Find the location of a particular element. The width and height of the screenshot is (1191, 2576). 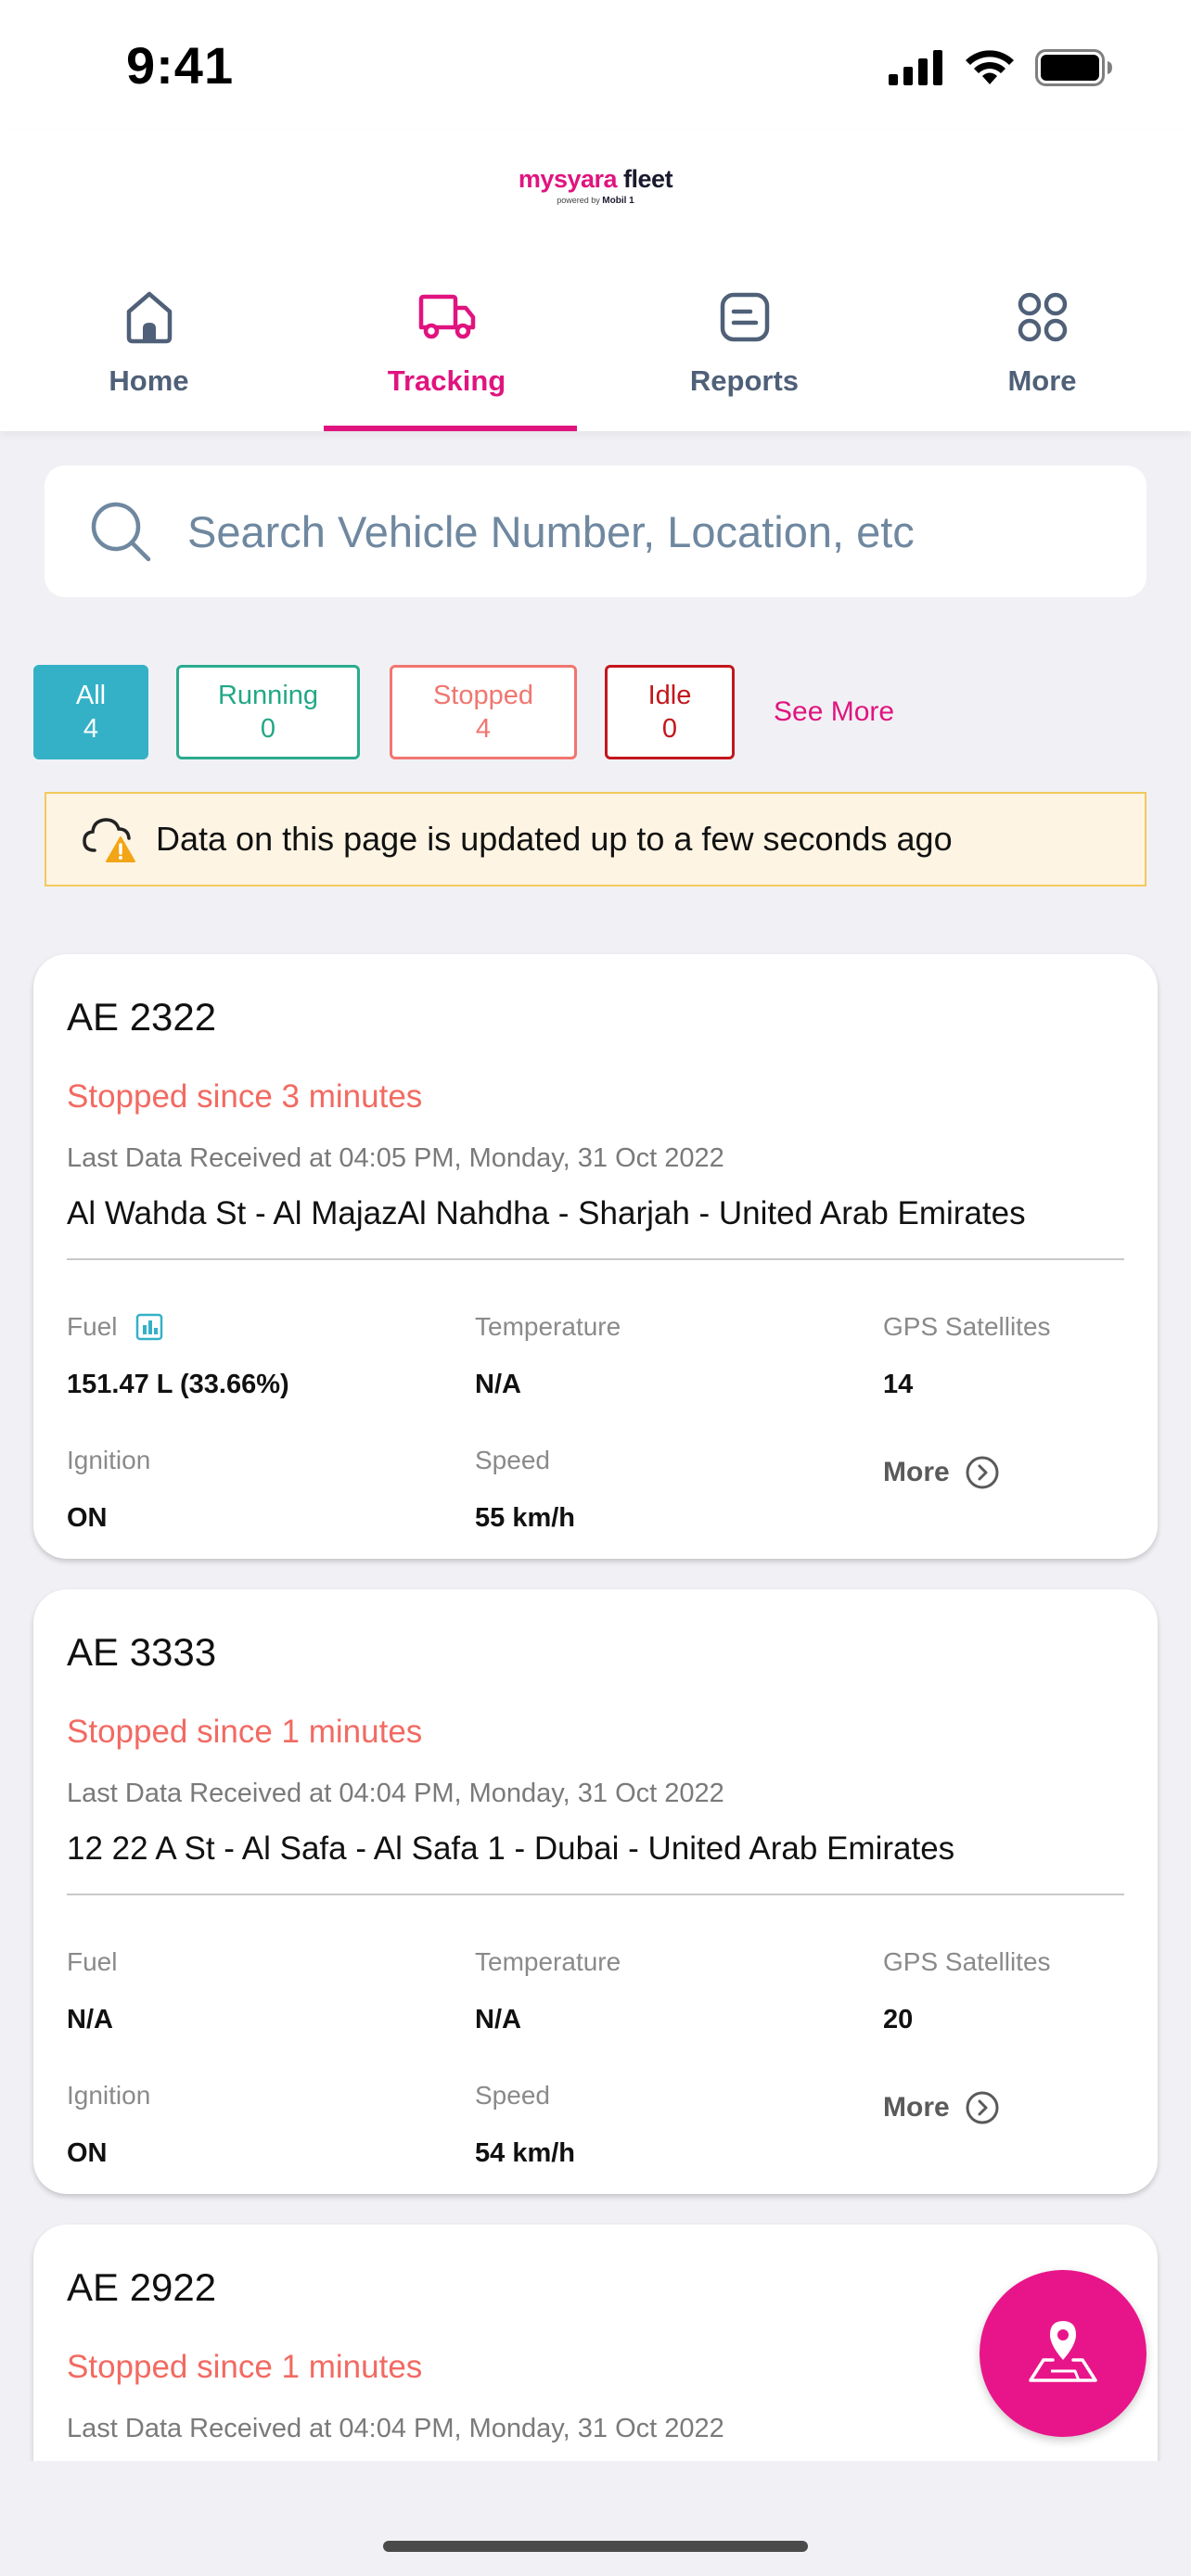

tab-tracking-label: Tracking is located at coordinates (446, 380).